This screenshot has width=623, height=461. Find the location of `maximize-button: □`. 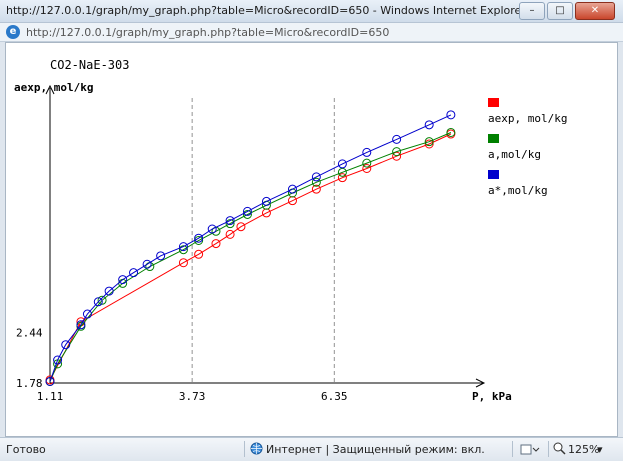

maximize-button: □ is located at coordinates (560, 11).